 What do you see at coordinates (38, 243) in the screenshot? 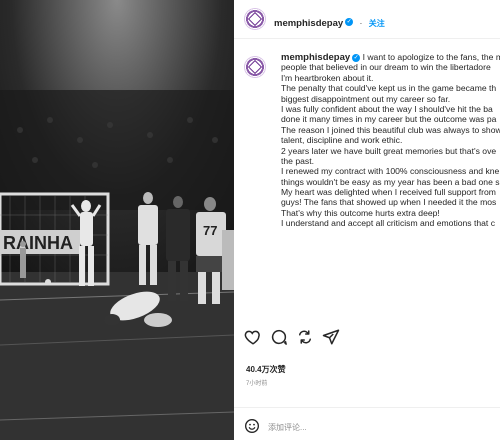
I see `banner-text: RAINHA` at bounding box center [38, 243].